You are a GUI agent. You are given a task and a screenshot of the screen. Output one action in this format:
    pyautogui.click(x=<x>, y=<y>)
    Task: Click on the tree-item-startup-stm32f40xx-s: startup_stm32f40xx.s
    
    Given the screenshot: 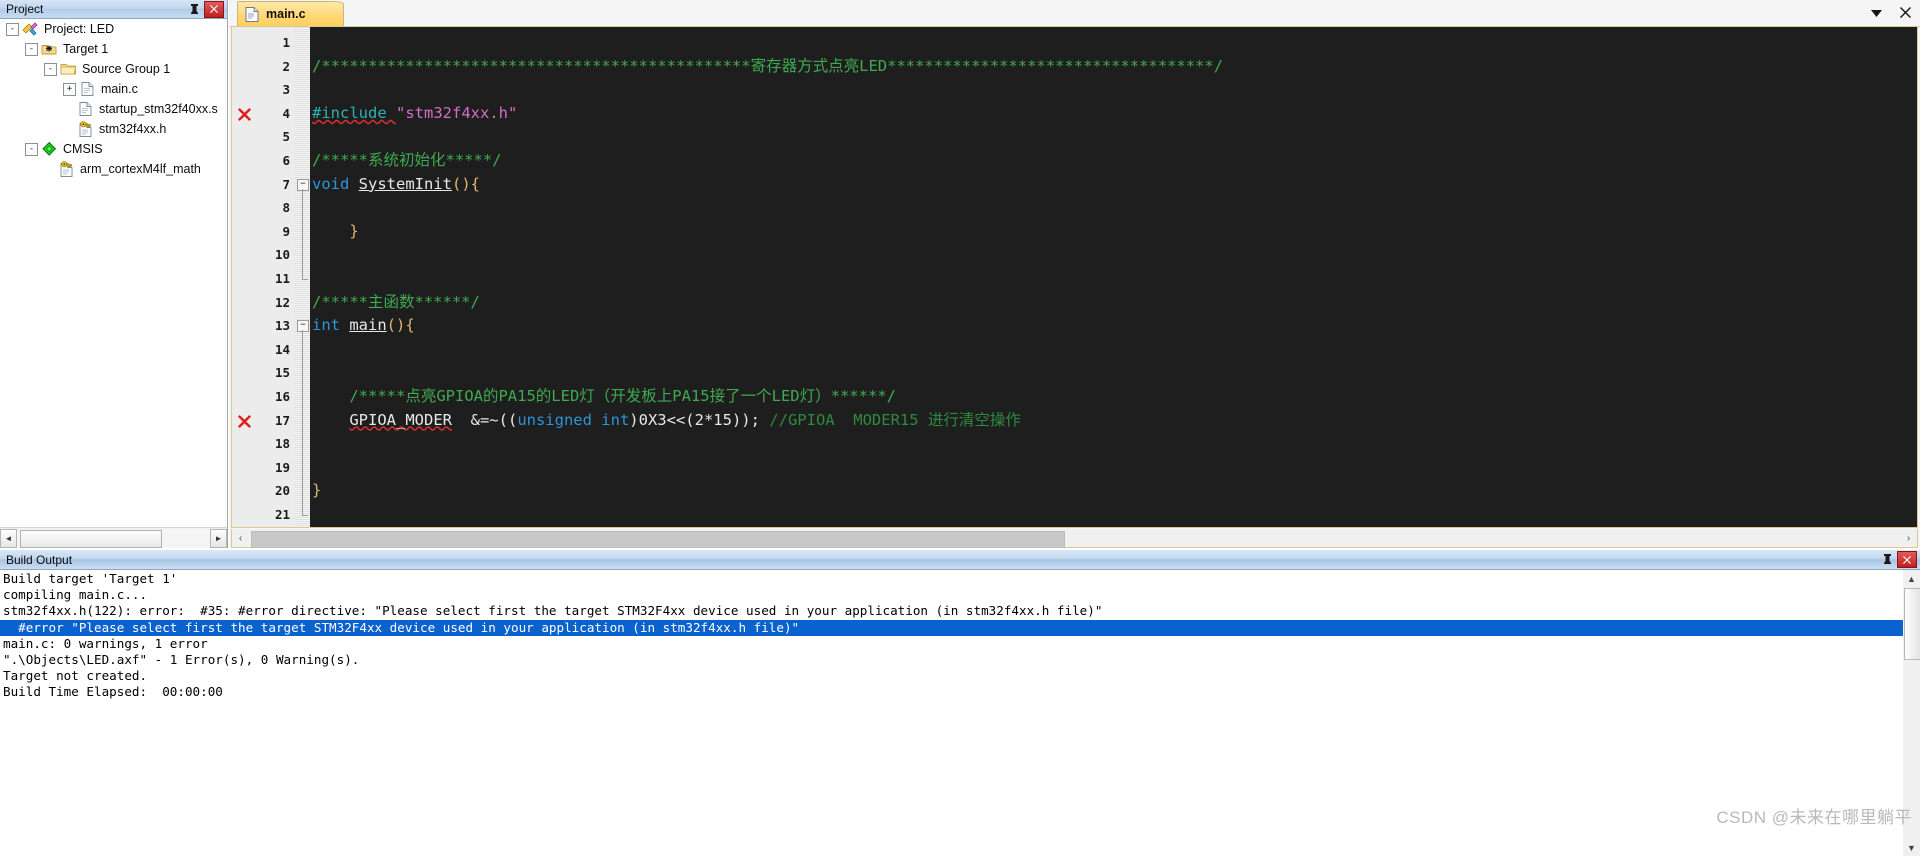 What is the action you would take?
    pyautogui.click(x=113, y=109)
    